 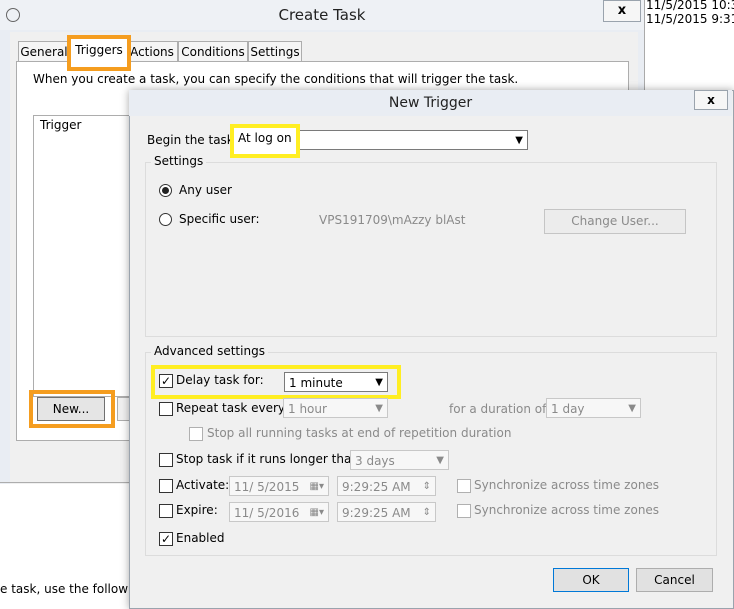 I want to click on enabled-label: Enabled, so click(x=200, y=538).